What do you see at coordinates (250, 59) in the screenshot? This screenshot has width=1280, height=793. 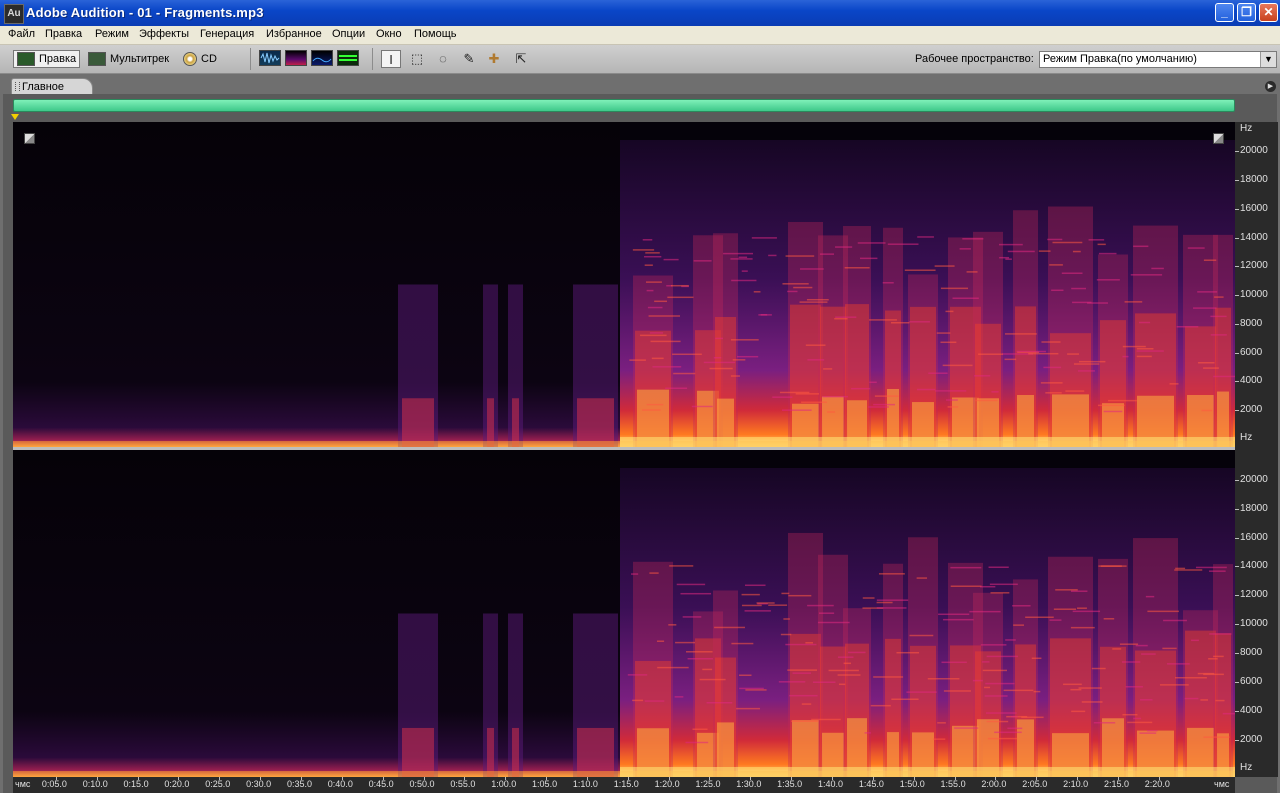 I see `toolbar-separator` at bounding box center [250, 59].